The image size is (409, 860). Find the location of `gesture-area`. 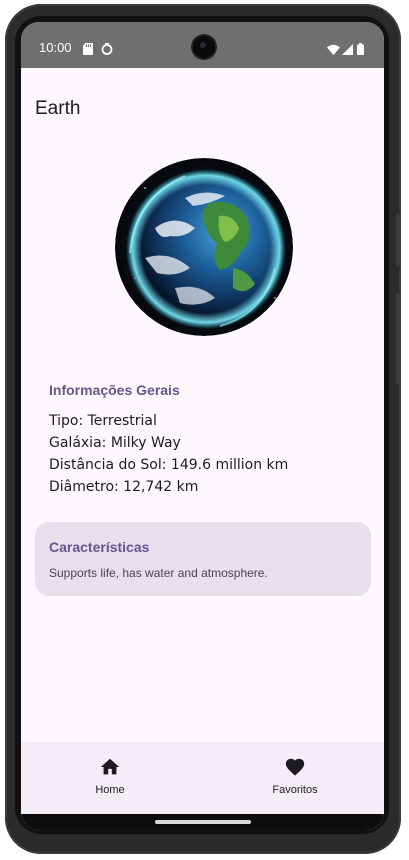

gesture-area is located at coordinates (202, 822).